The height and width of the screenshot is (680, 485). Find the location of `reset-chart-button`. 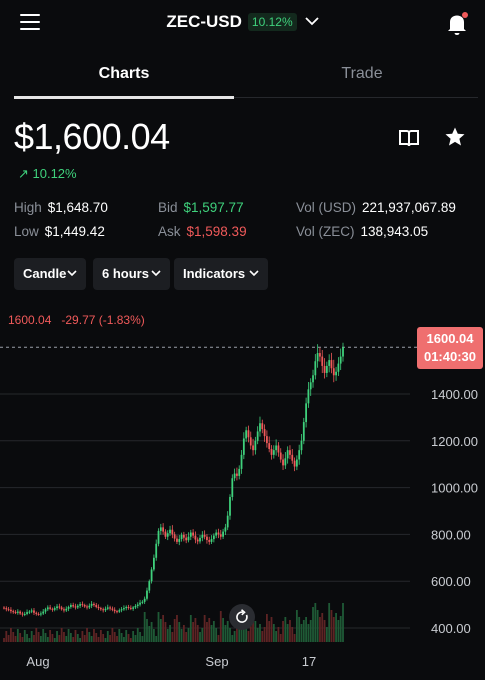

reset-chart-button is located at coordinates (242, 617).